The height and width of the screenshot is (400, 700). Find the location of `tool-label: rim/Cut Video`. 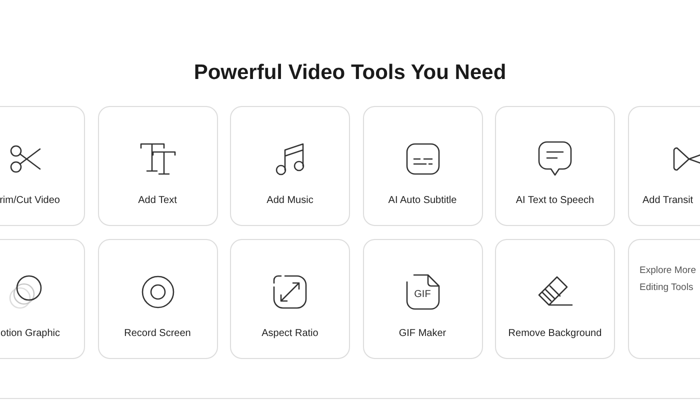

tool-label: rim/Cut Video is located at coordinates (30, 200).